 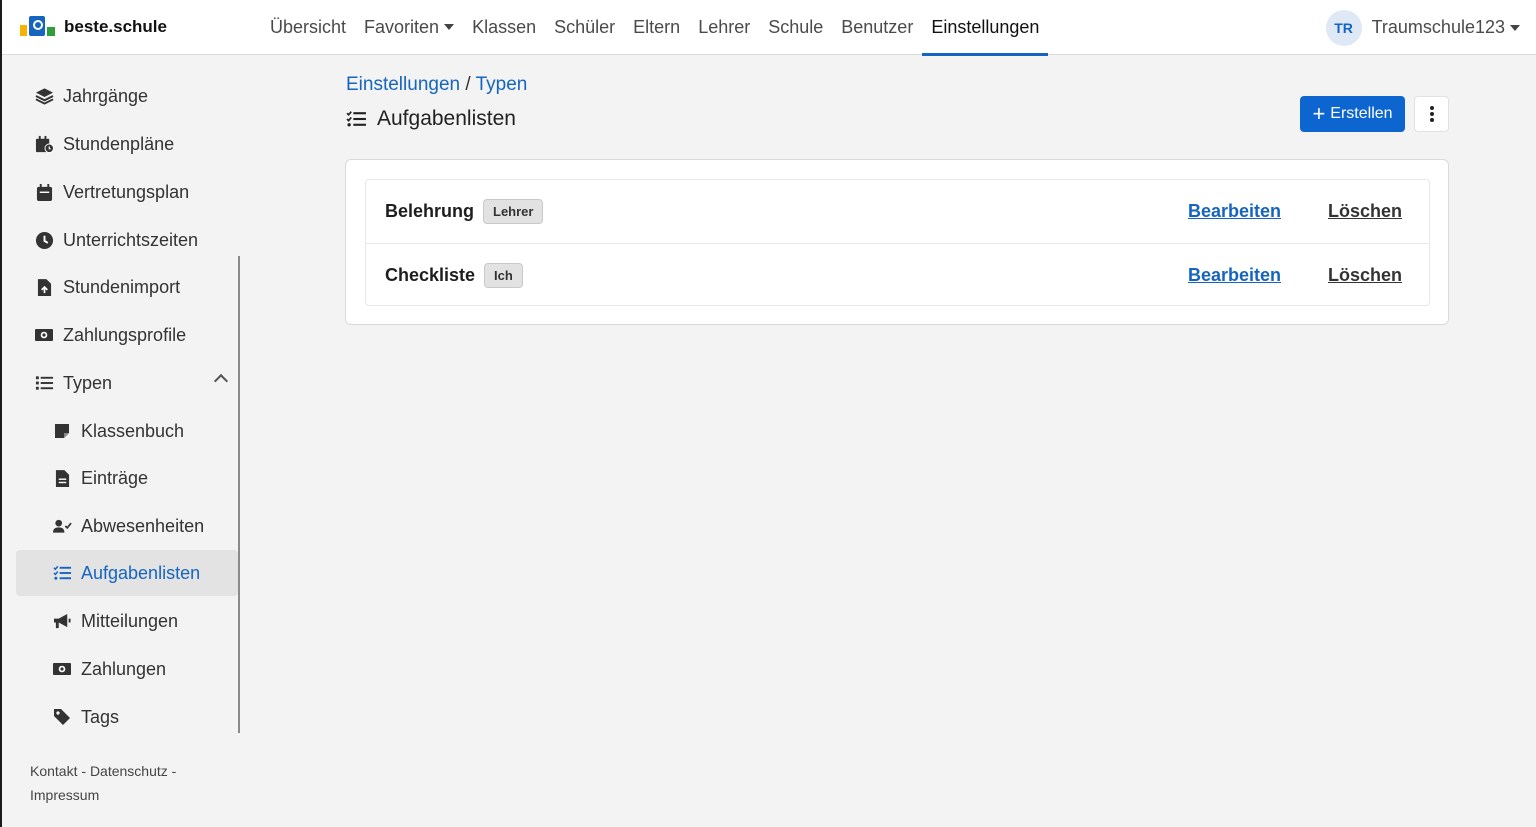 I want to click on user-name: Traumschule123, so click(x=1438, y=27).